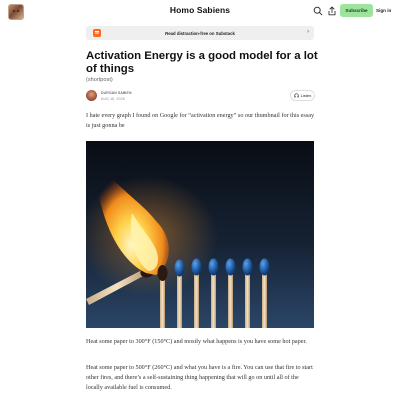 The width and height of the screenshot is (400, 400). I want to click on search-icon, so click(318, 11).